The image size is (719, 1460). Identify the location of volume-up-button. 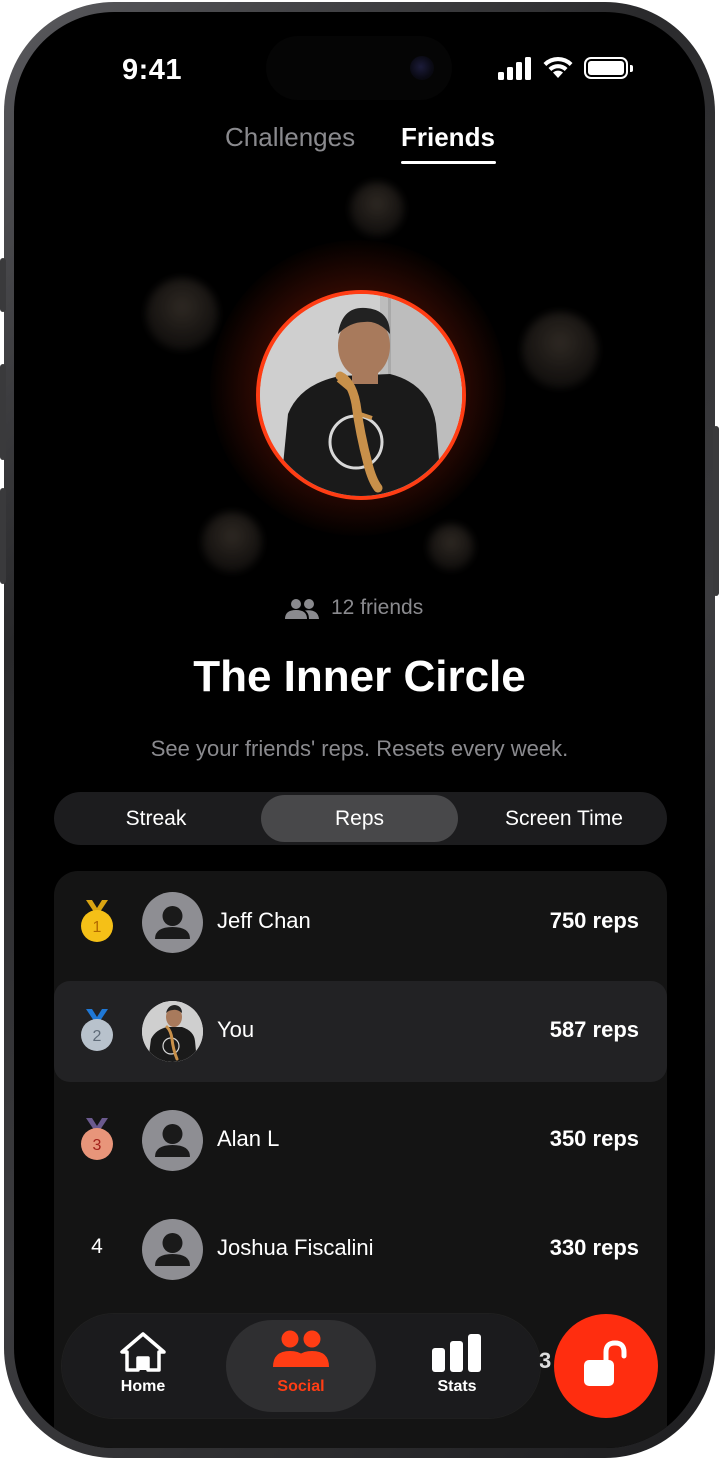
(3, 412).